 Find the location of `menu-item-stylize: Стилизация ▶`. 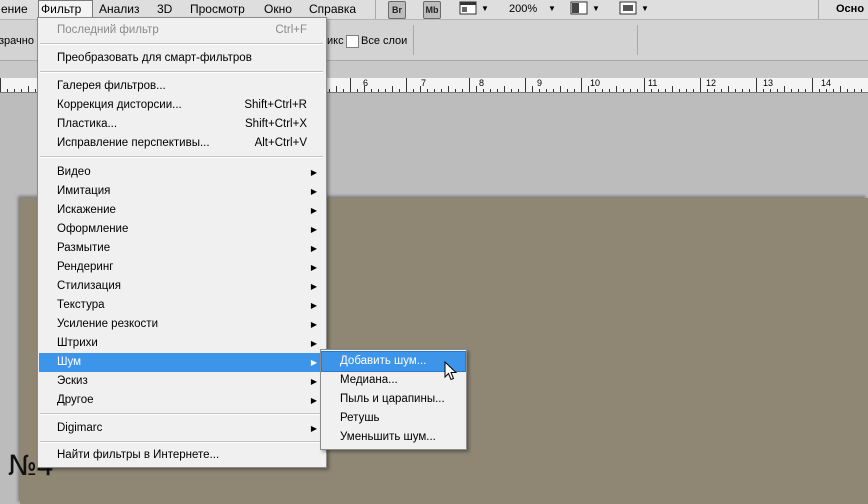

menu-item-stylize: Стилизация ▶ is located at coordinates (182, 286).